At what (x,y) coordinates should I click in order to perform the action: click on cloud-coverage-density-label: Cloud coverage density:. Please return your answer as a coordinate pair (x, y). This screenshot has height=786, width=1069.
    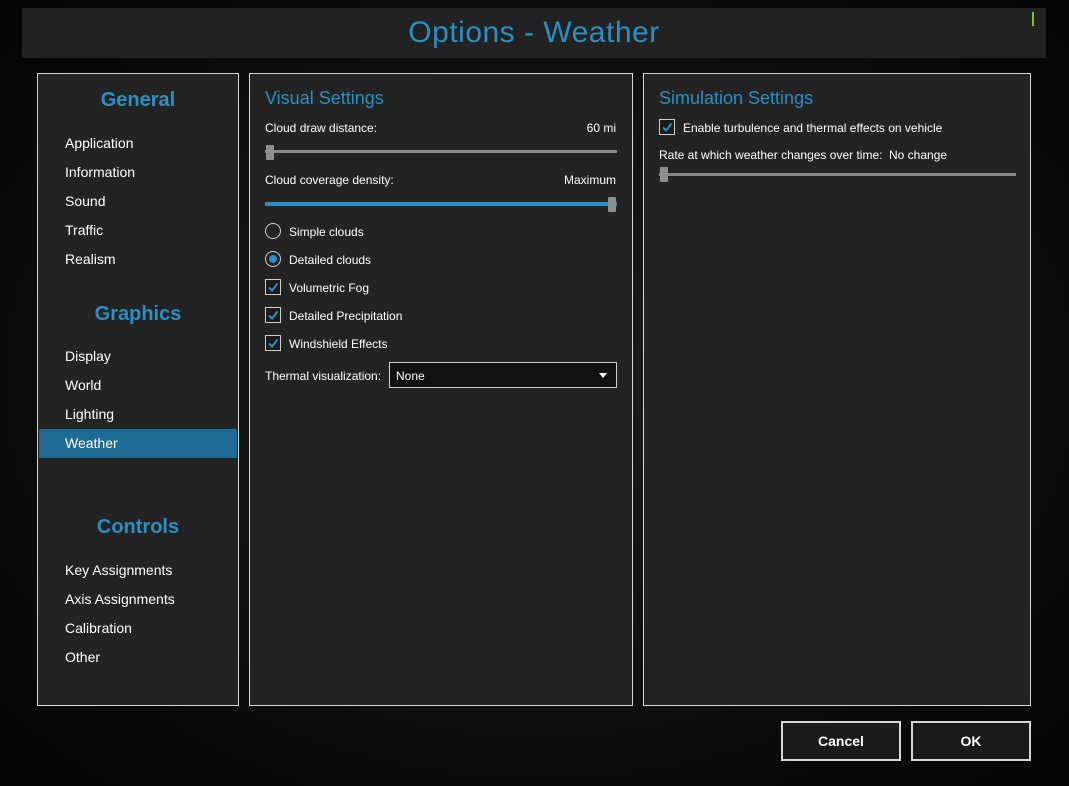
    Looking at the image, I should click on (329, 180).